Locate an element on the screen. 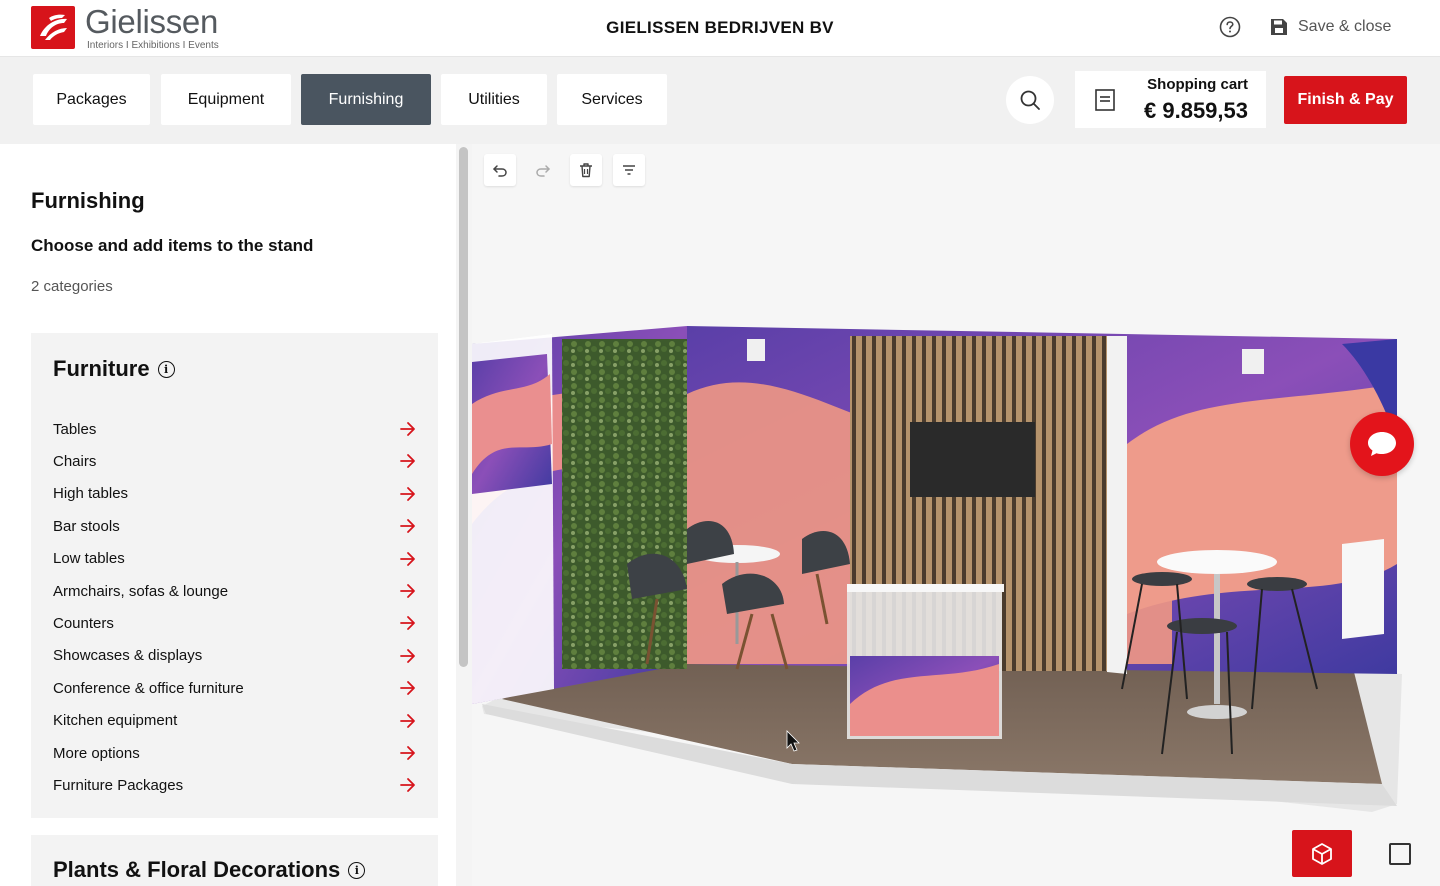 This screenshot has width=1440, height=886. category-item: Furniture Packages is located at coordinates (235, 785).